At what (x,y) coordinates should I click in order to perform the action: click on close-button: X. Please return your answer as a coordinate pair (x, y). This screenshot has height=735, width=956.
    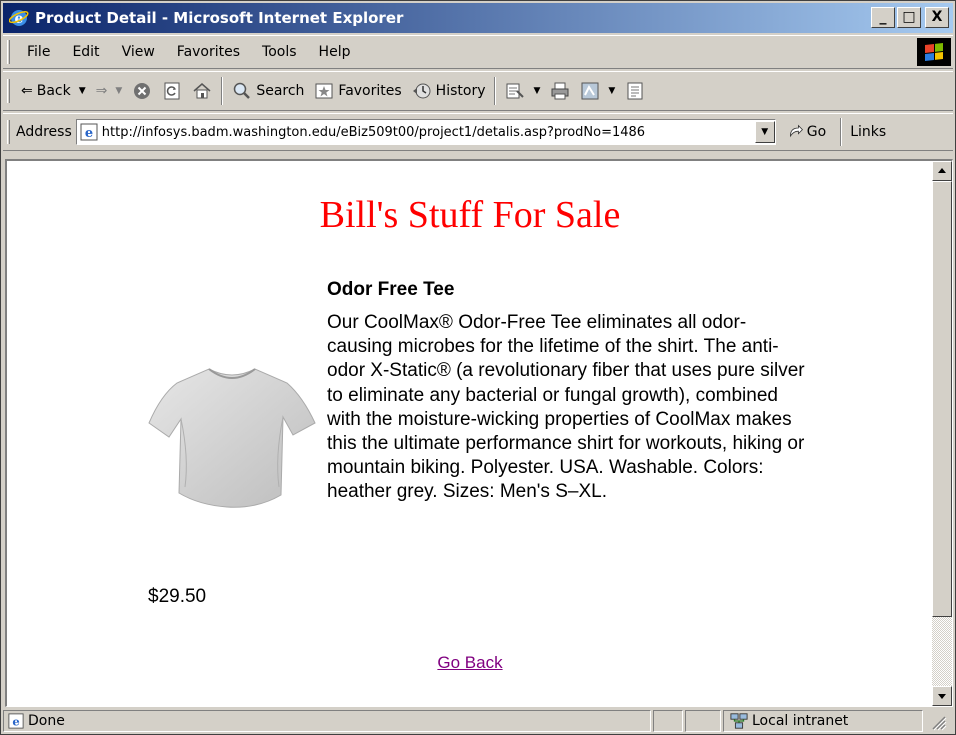
    Looking at the image, I should click on (937, 17).